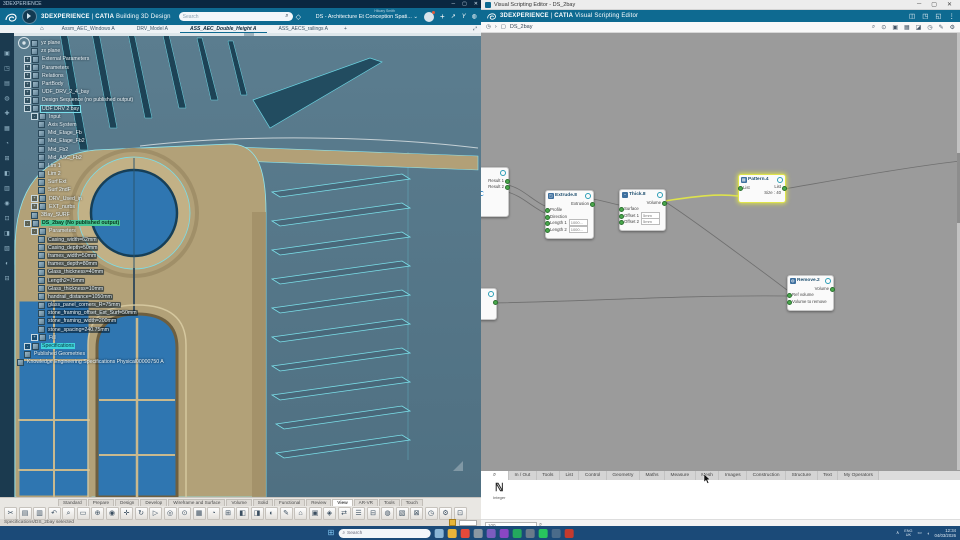  I want to click on 3ds-logo-icon, so click(11, 17).